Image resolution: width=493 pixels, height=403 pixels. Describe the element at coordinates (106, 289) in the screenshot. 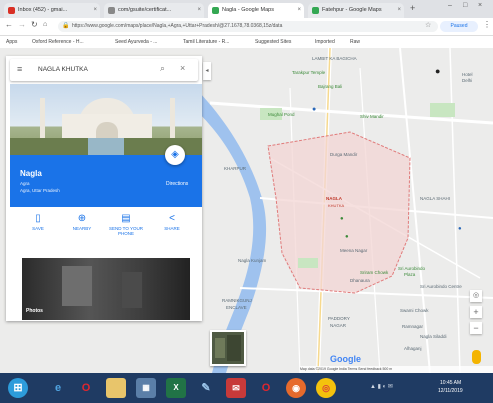

I see `photos-thumbnail: Photos` at that location.